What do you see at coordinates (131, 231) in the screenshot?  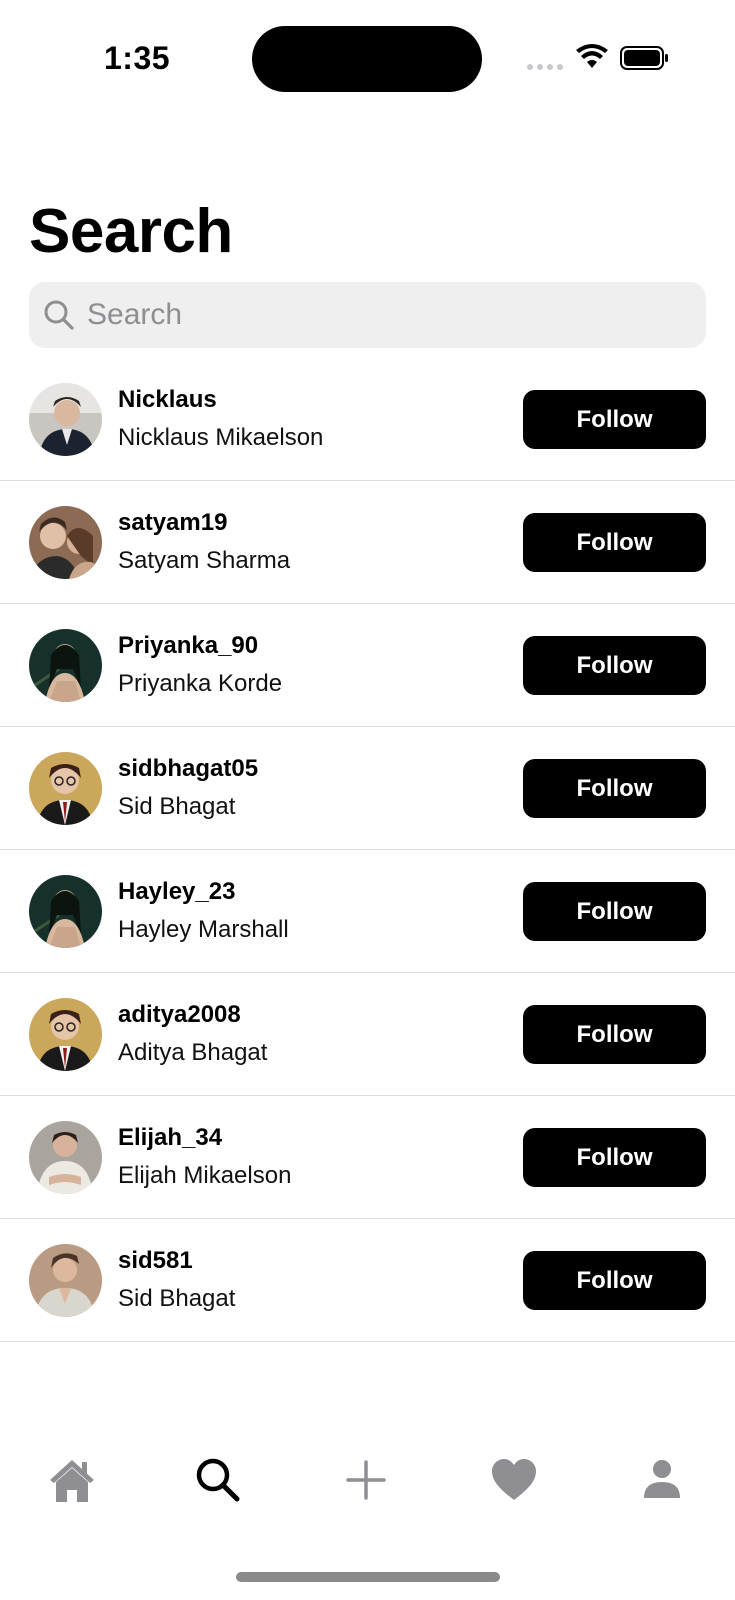 I see `page-title: Search` at bounding box center [131, 231].